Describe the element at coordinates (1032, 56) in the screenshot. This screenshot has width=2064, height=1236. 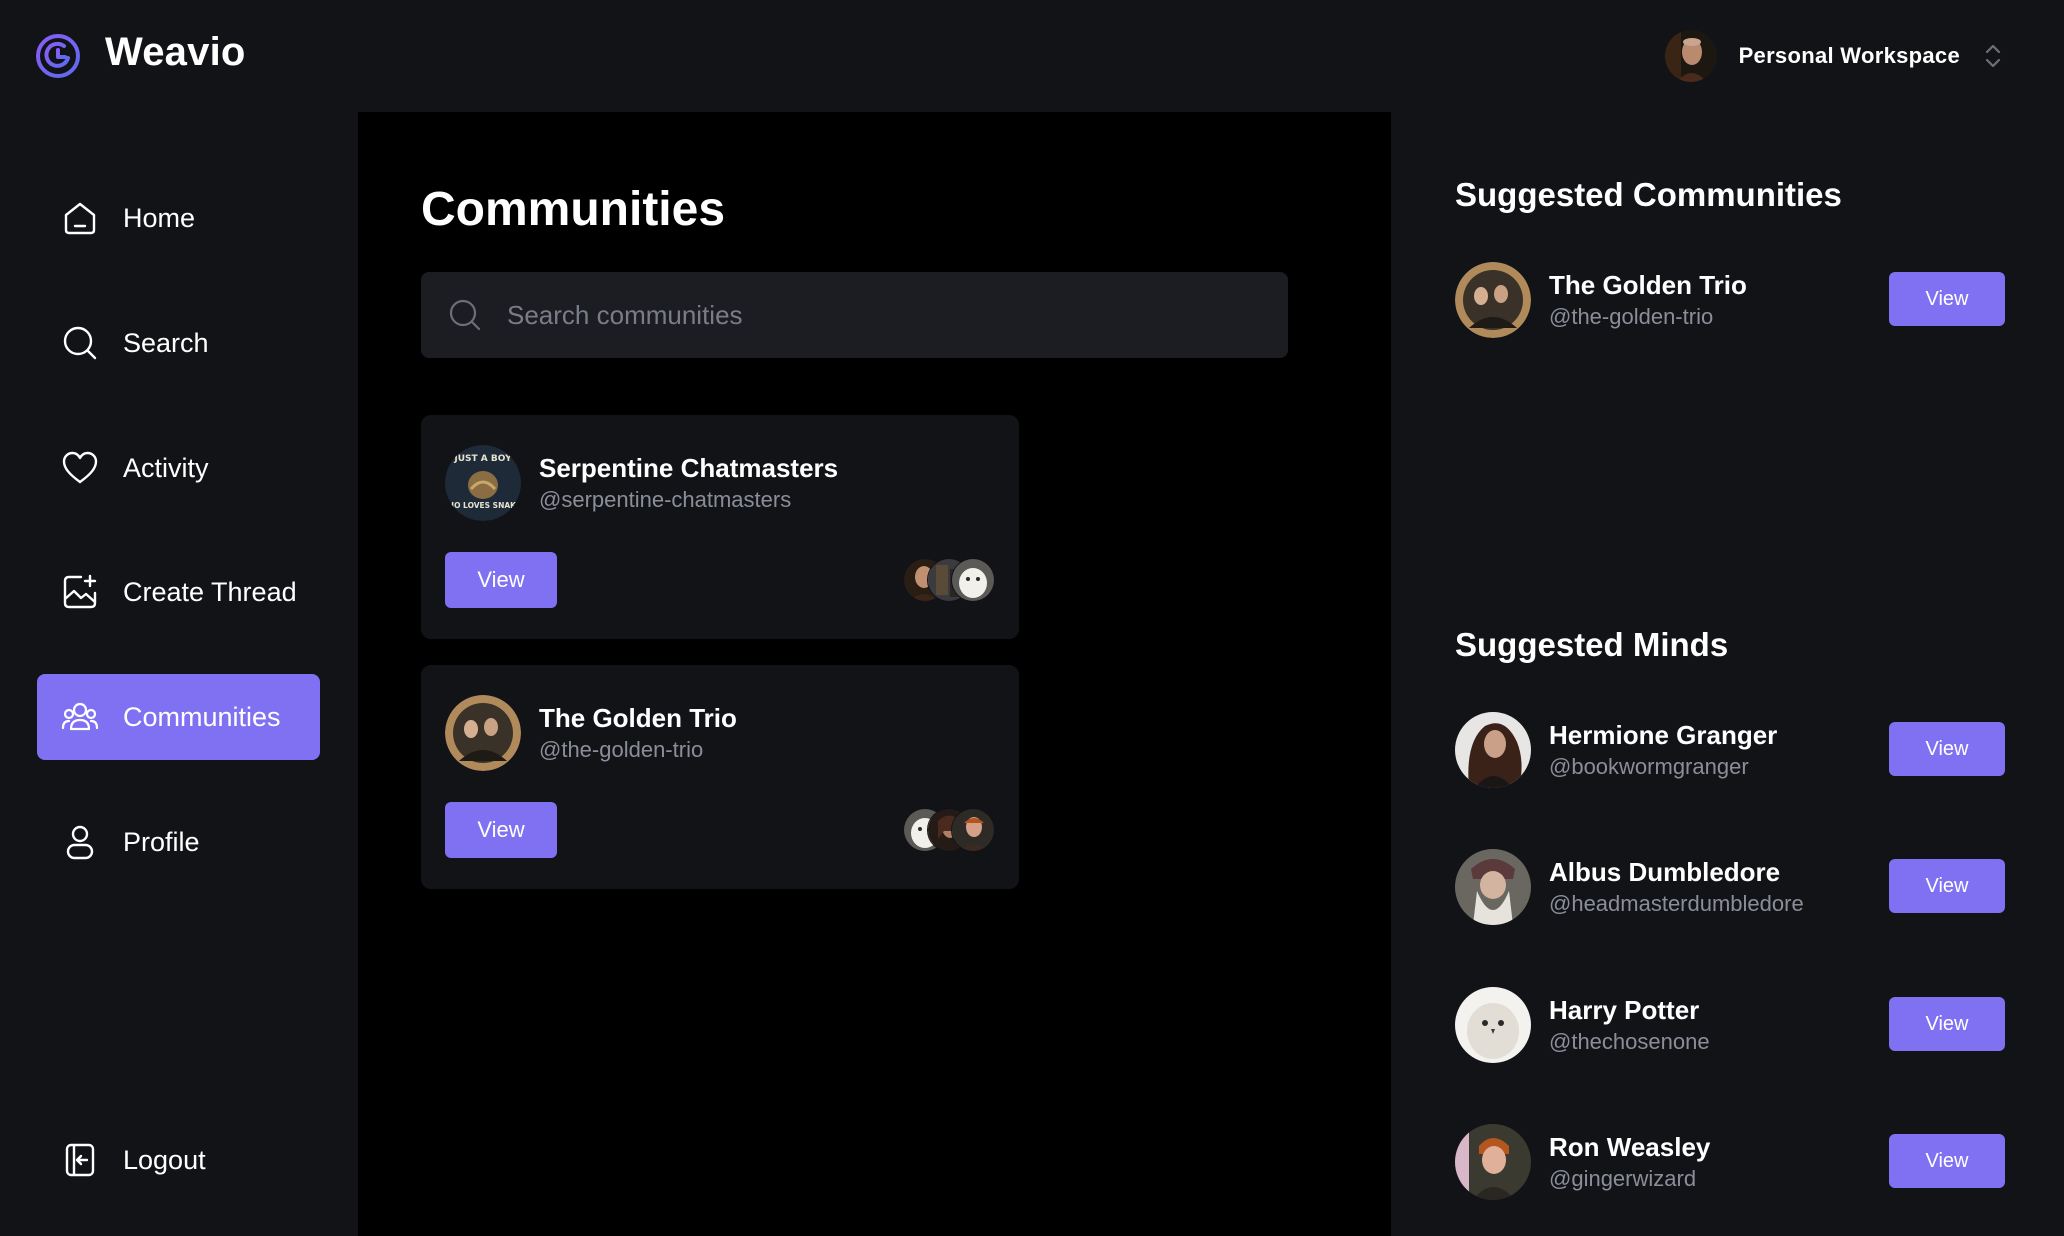
I see `top-bar: Weavio Personal Workspace` at that location.